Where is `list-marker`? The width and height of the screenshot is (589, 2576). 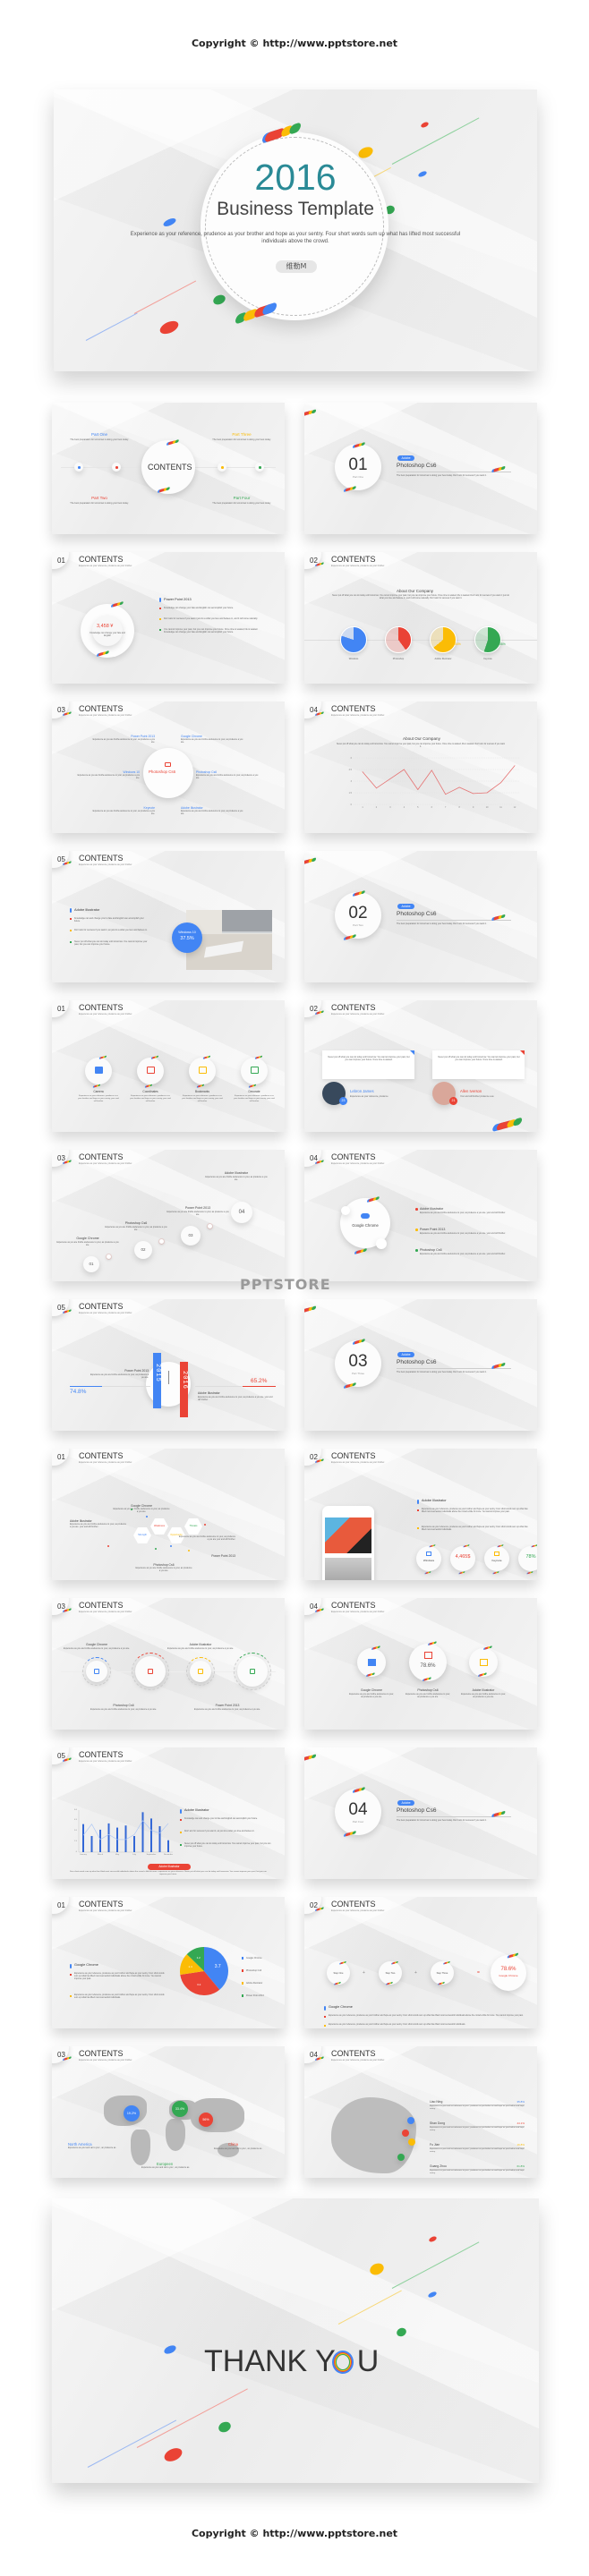
list-marker is located at coordinates (71, 1966).